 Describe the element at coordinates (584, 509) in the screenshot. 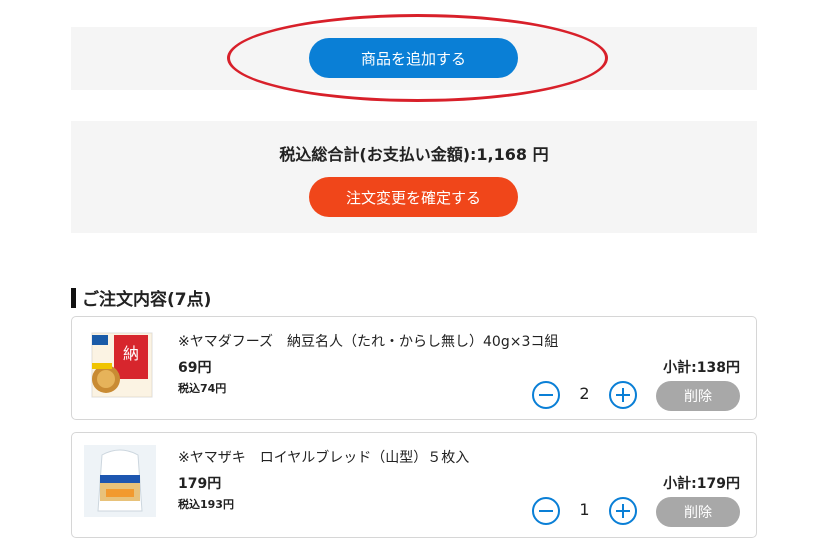

I see `quantity-value: 1` at that location.